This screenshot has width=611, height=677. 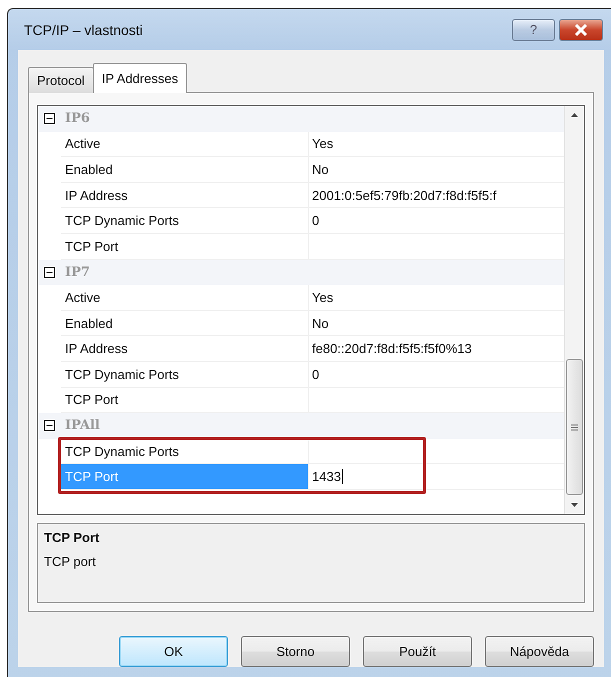 I want to click on category-name: IPAll, so click(x=312, y=426).